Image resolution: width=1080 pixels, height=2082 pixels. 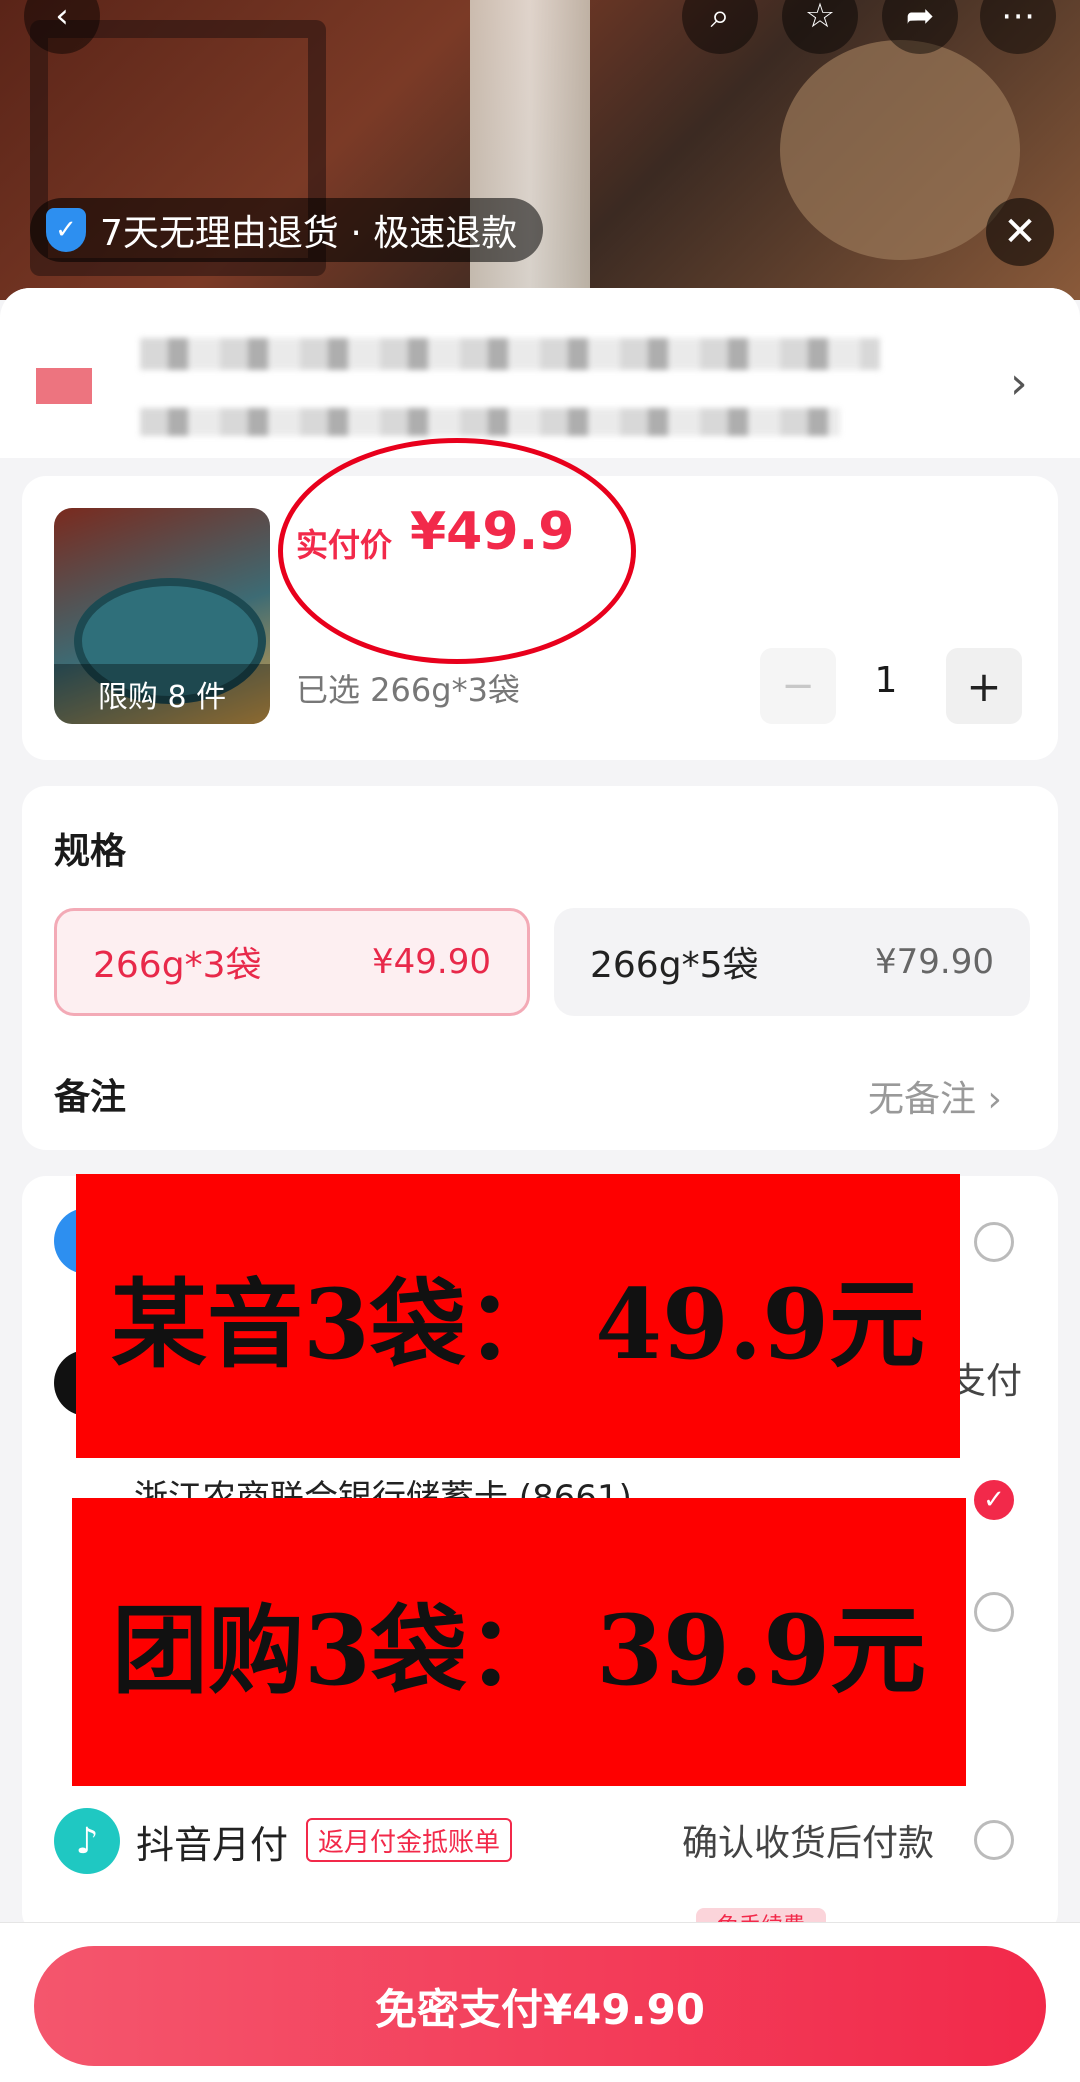 I want to click on spec-option-price: ¥49.90, so click(x=431, y=962).